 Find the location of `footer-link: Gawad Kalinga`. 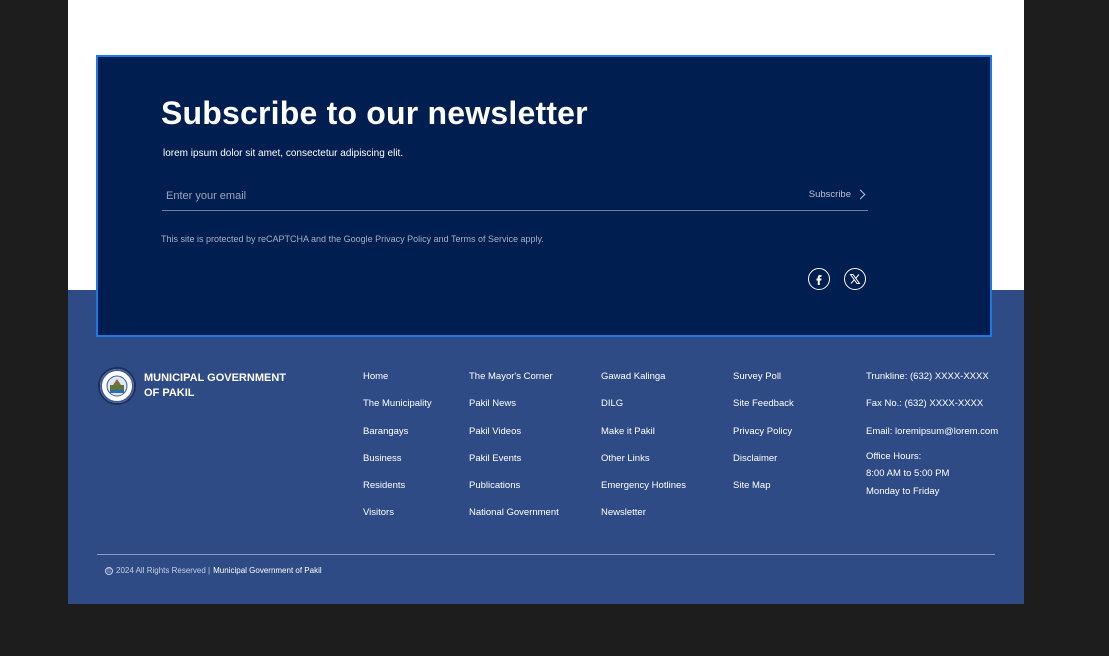

footer-link: Gawad Kalinga is located at coordinates (643, 384).